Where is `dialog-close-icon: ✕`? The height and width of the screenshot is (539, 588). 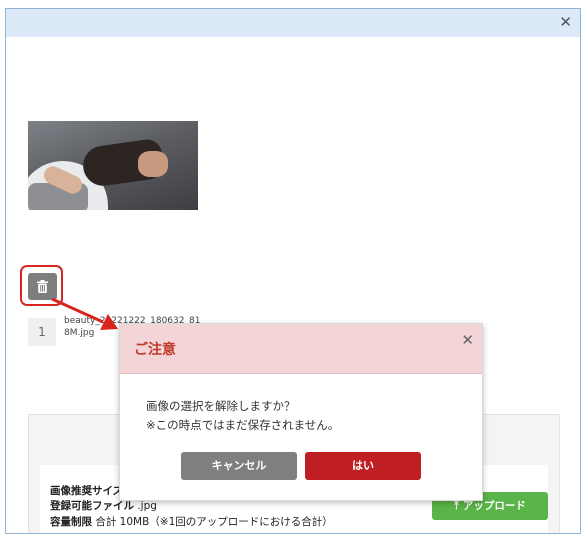 dialog-close-icon: ✕ is located at coordinates (467, 340).